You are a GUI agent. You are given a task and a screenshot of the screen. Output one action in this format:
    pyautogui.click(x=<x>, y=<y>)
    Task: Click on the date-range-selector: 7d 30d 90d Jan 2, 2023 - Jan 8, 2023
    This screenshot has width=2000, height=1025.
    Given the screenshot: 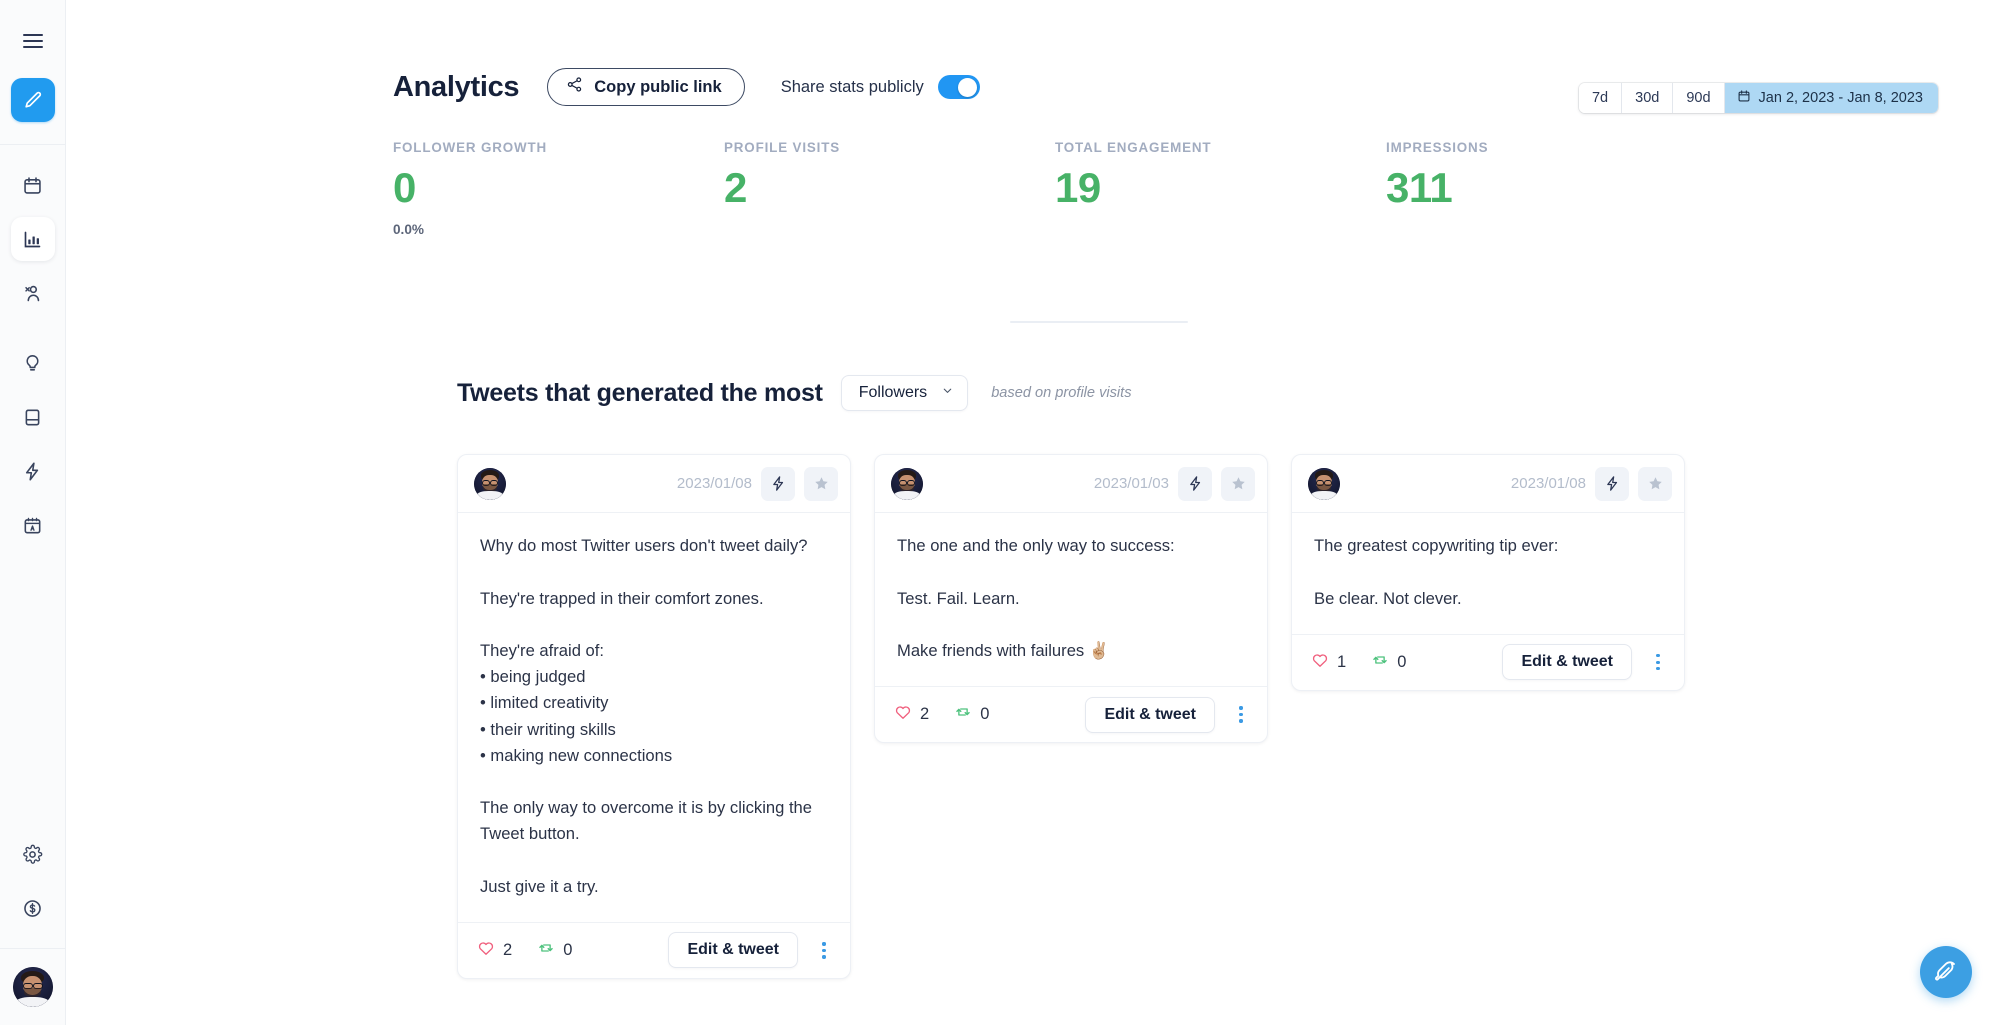 What is the action you would take?
    pyautogui.click(x=1758, y=98)
    